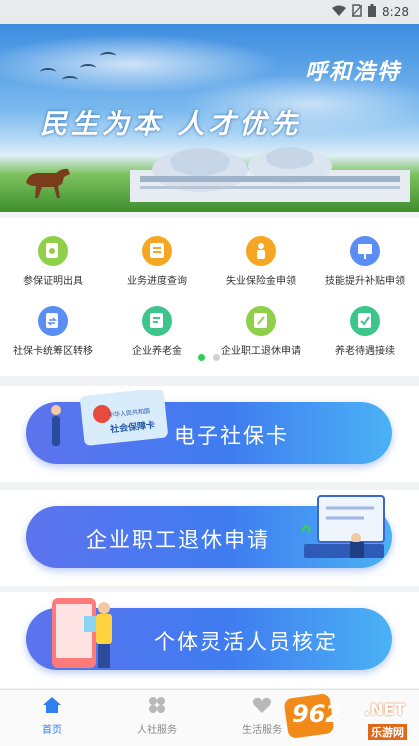 The width and height of the screenshot is (419, 746). I want to click on service-label: 失业保险金申领, so click(261, 281).